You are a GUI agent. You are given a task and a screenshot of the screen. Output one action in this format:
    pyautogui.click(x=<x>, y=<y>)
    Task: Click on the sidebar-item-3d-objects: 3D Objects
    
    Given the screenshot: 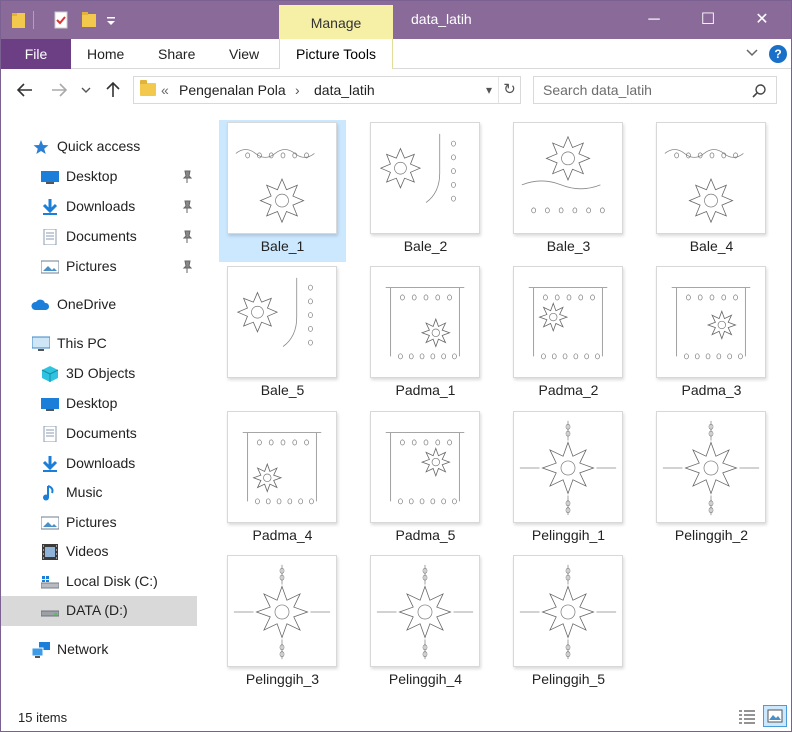 What is the action you would take?
    pyautogui.click(x=99, y=374)
    